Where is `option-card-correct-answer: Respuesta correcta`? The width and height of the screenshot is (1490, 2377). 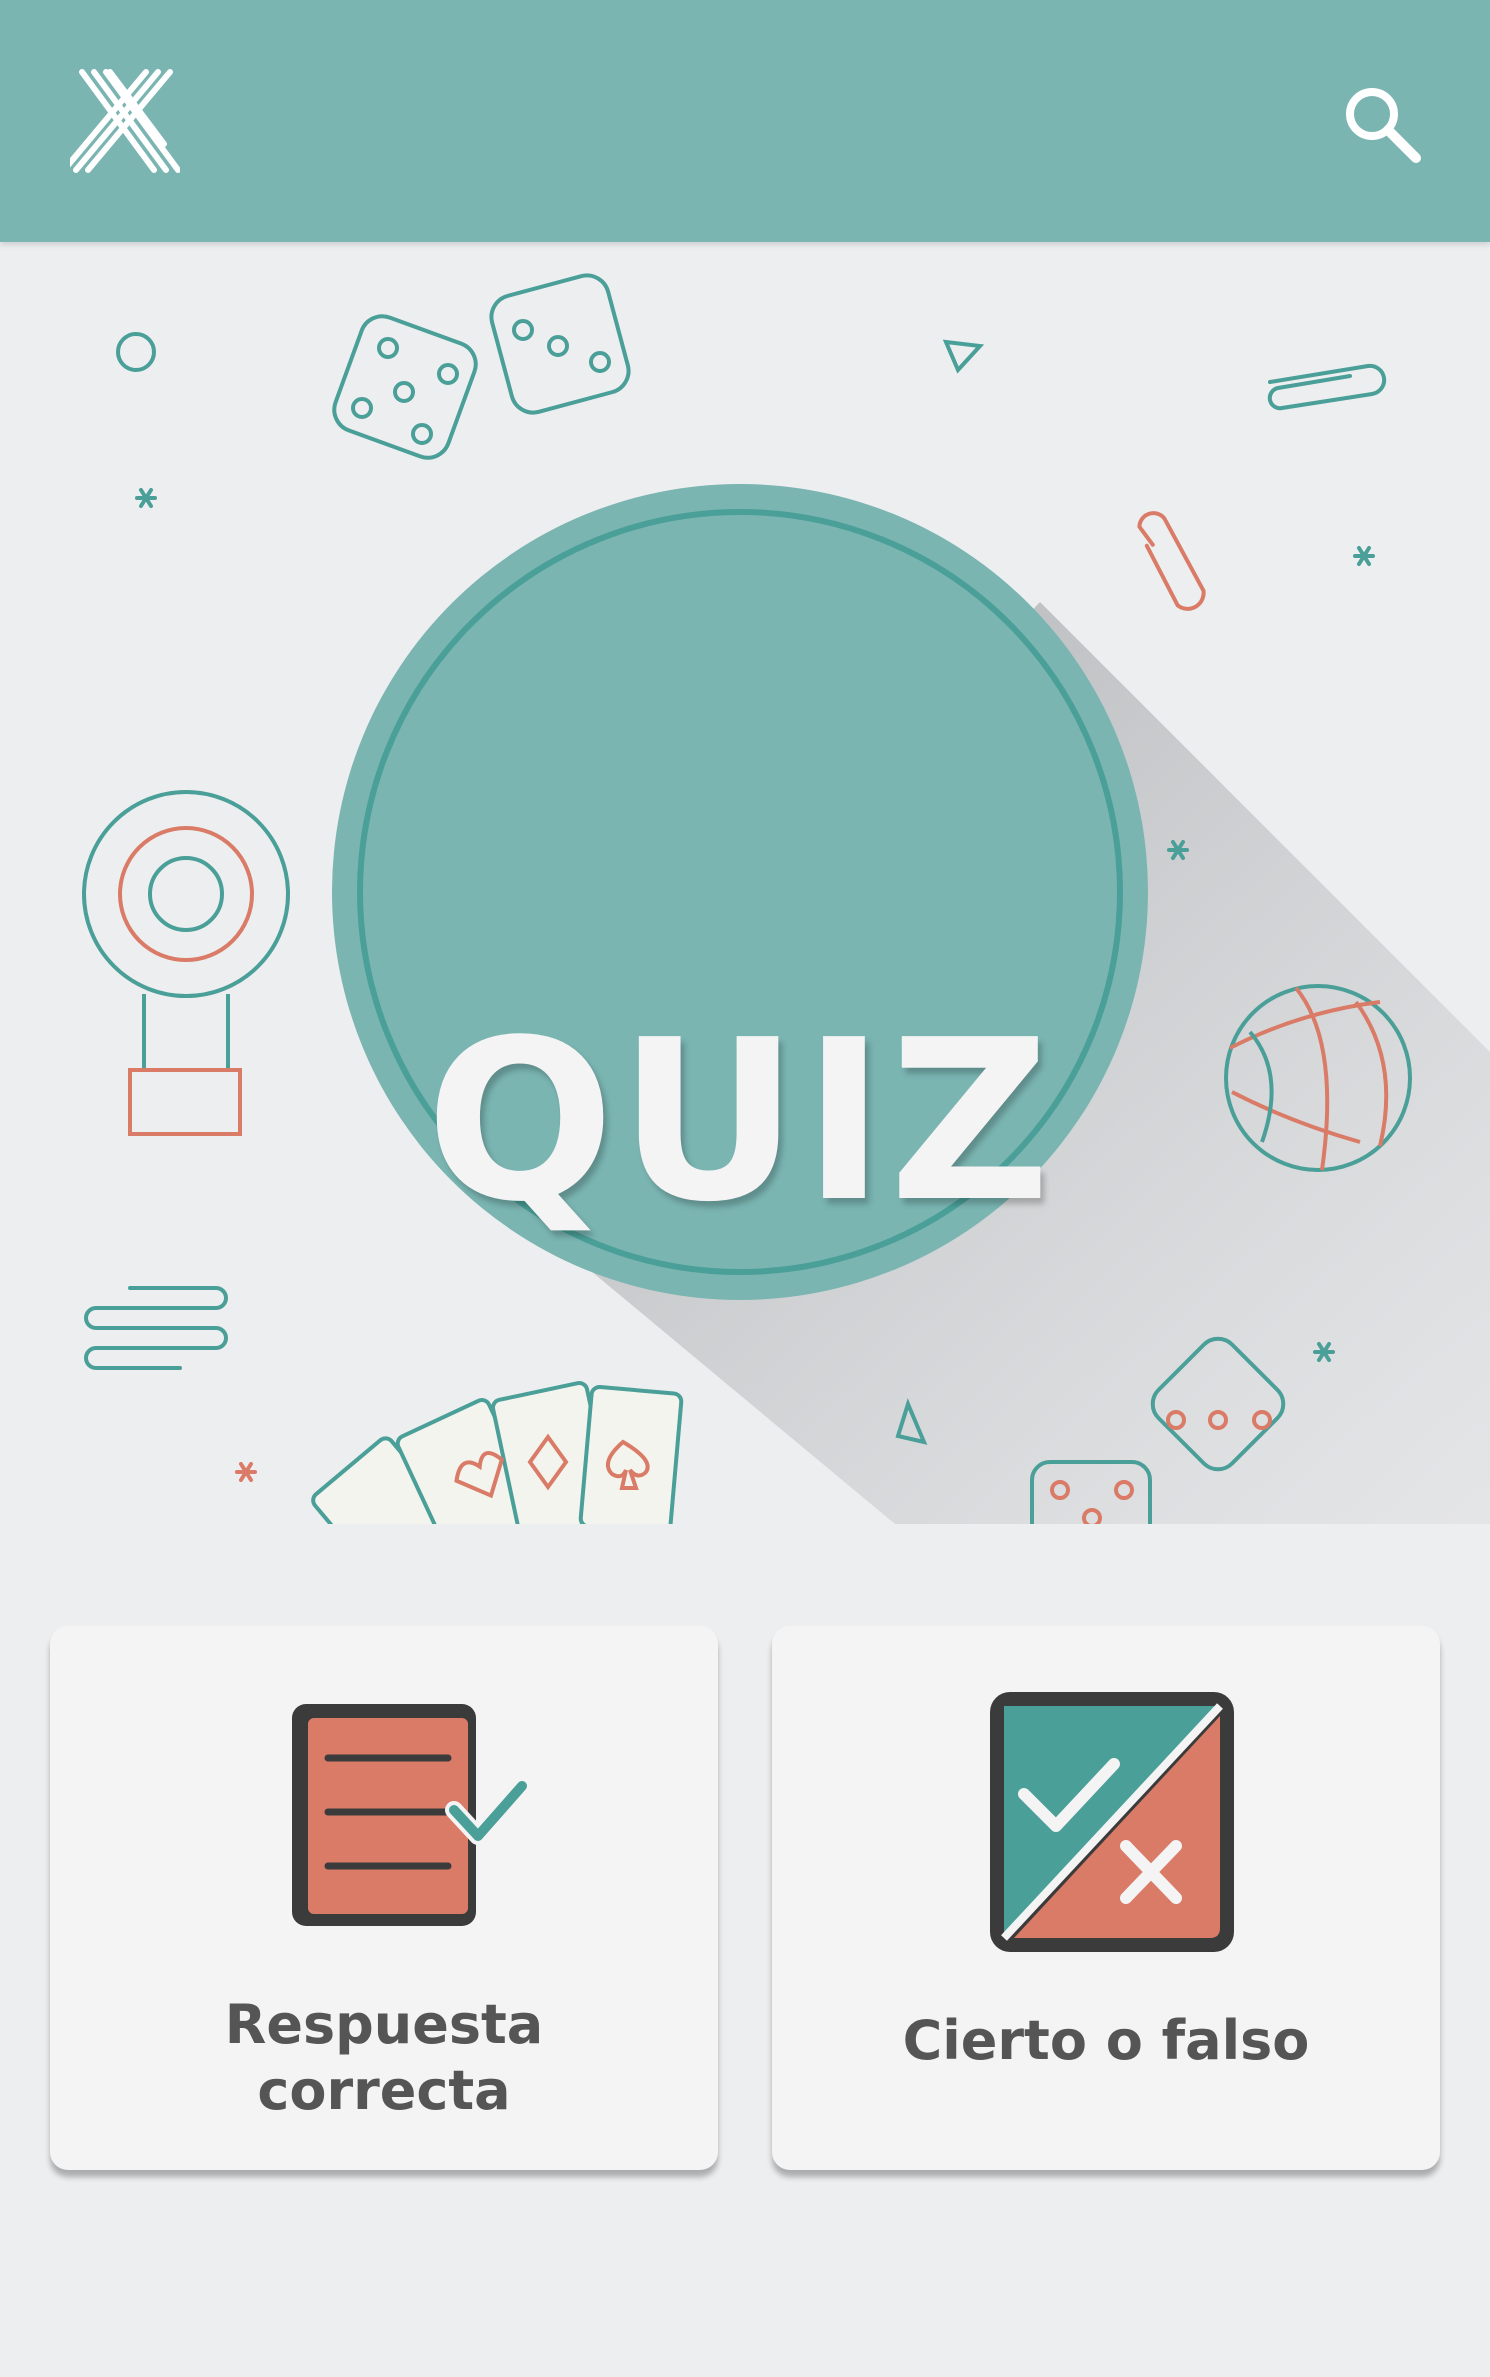 option-card-correct-answer: Respuesta correcta is located at coordinates (384, 1898).